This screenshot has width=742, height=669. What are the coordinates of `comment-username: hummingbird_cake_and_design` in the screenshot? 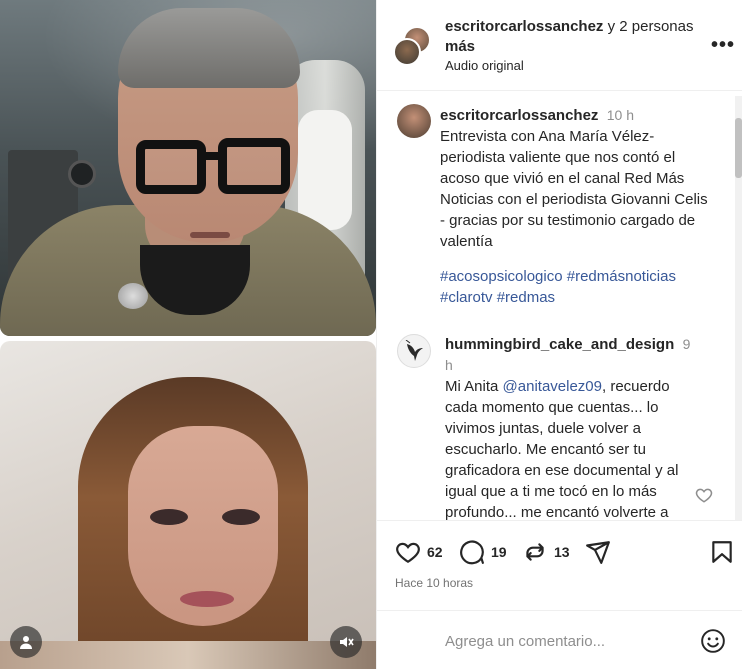 It's located at (559, 344).